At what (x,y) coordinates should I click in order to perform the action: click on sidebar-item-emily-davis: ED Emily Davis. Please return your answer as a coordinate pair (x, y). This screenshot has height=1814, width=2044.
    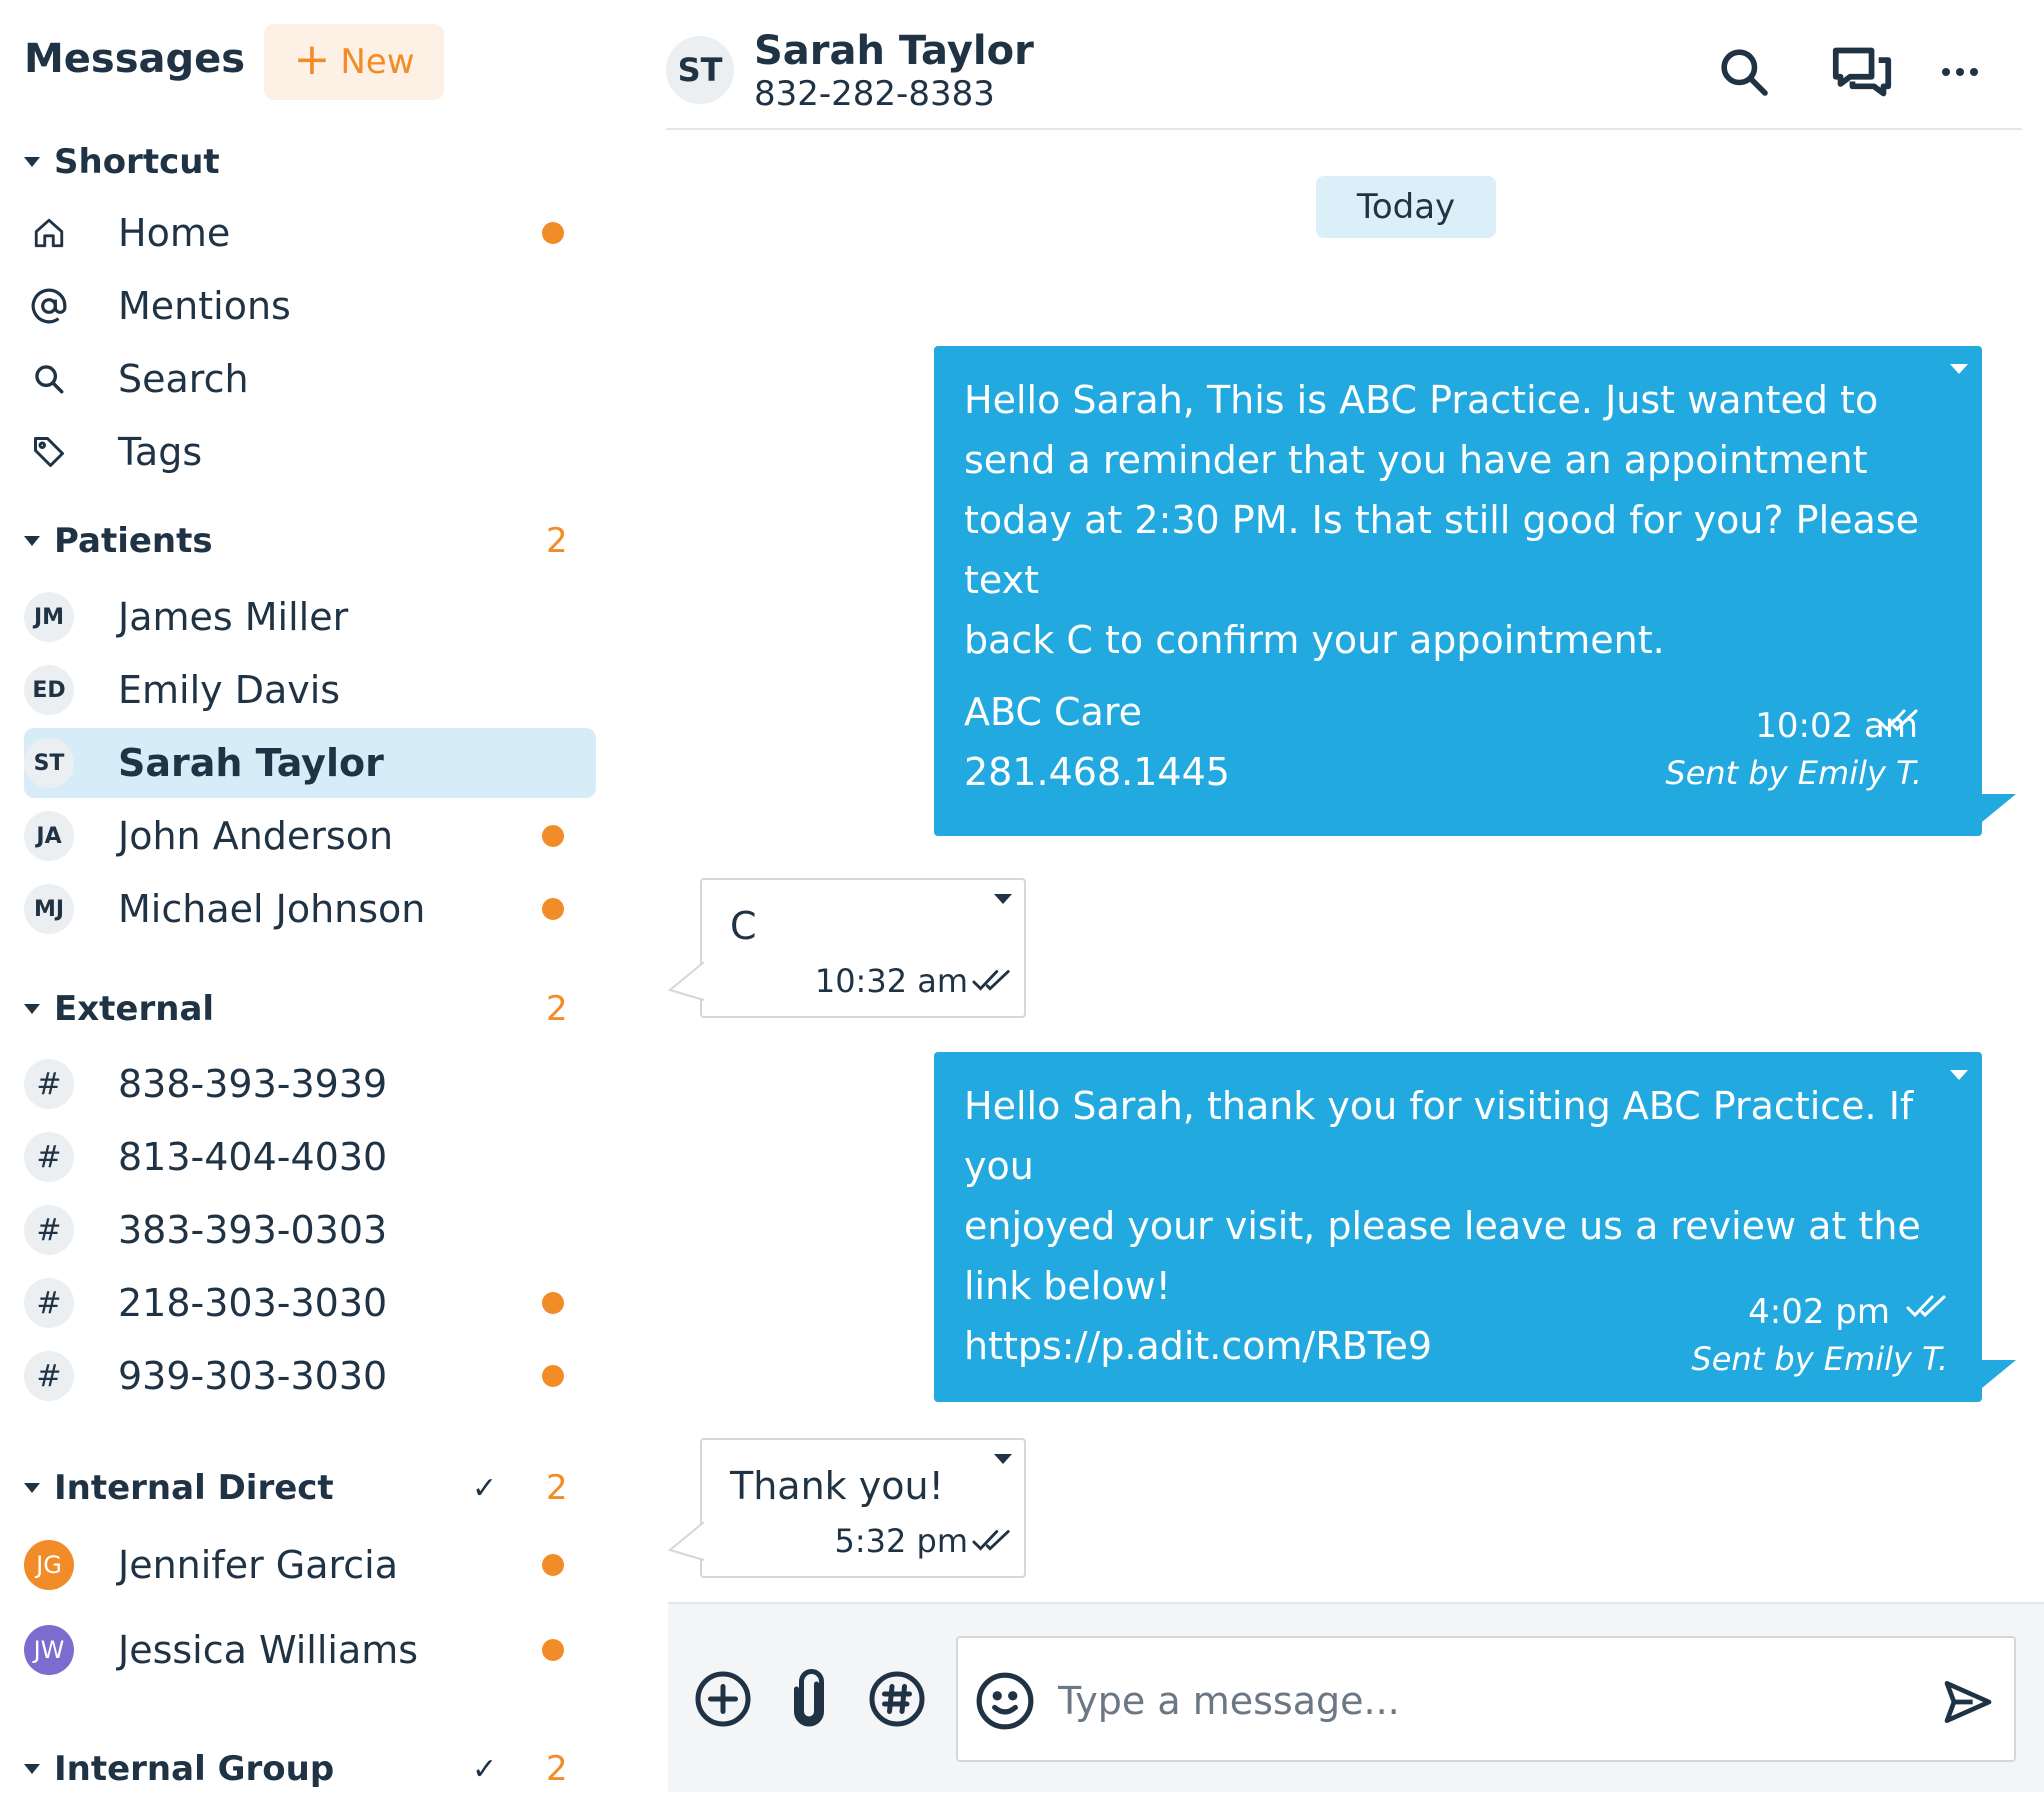
    Looking at the image, I should click on (310, 690).